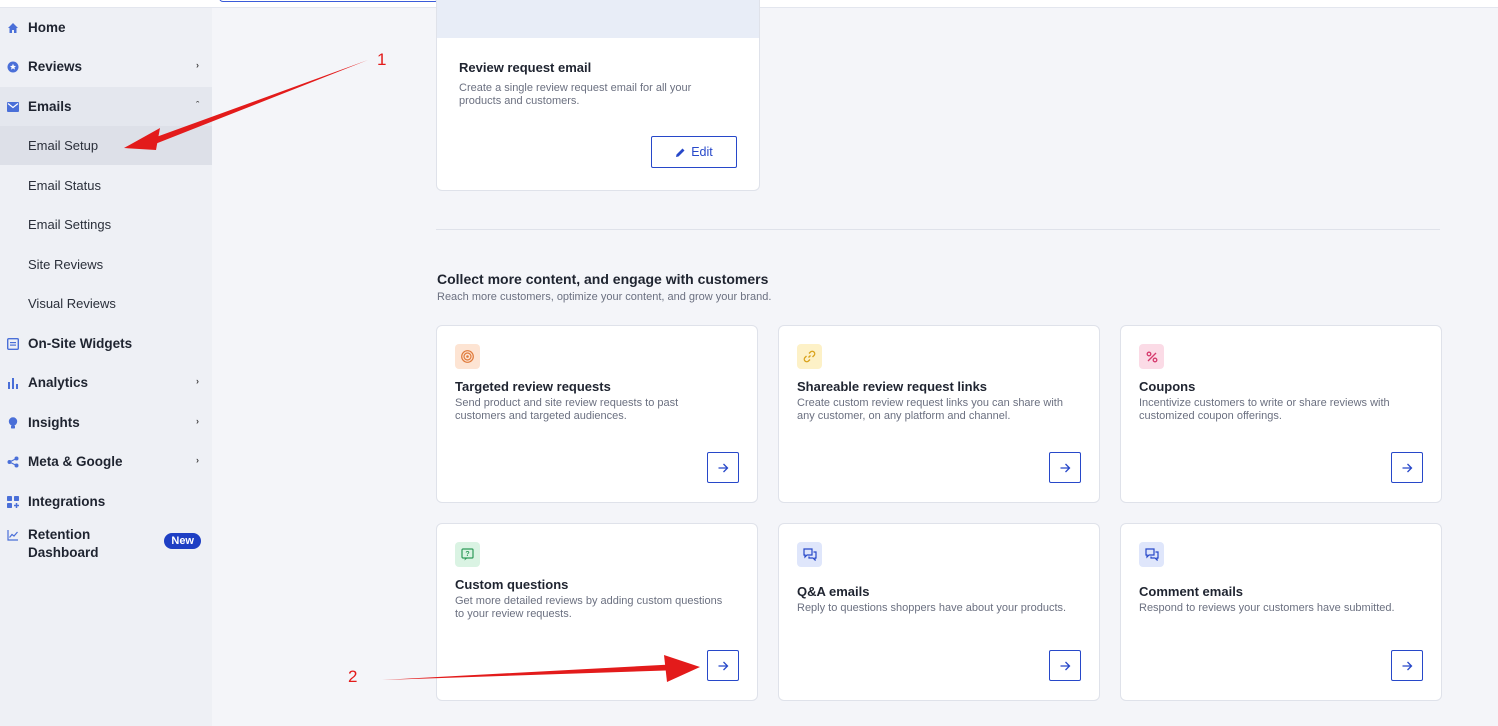 The width and height of the screenshot is (1498, 726). What do you see at coordinates (353, 676) in the screenshot?
I see `annotation-label-2: 2` at bounding box center [353, 676].